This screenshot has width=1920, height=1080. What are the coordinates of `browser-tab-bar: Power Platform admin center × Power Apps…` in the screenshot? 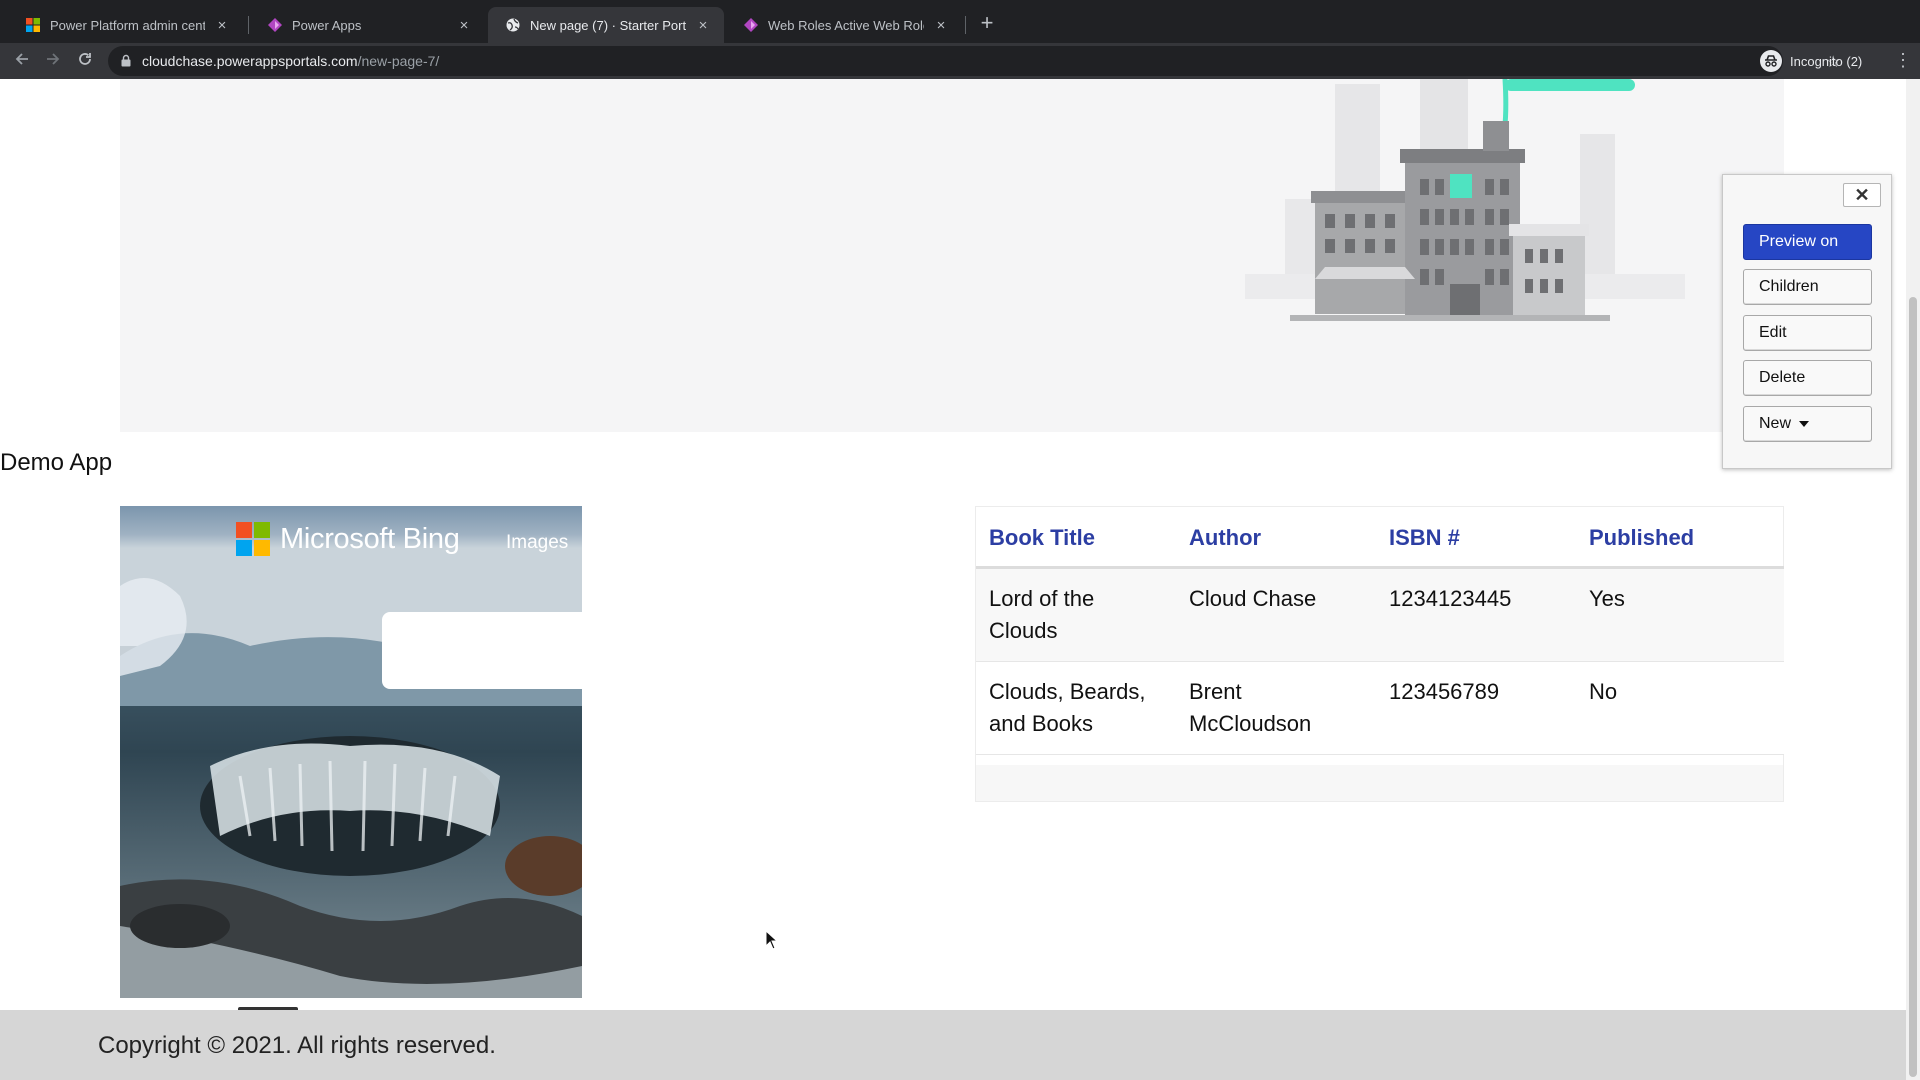 It's located at (960, 21).